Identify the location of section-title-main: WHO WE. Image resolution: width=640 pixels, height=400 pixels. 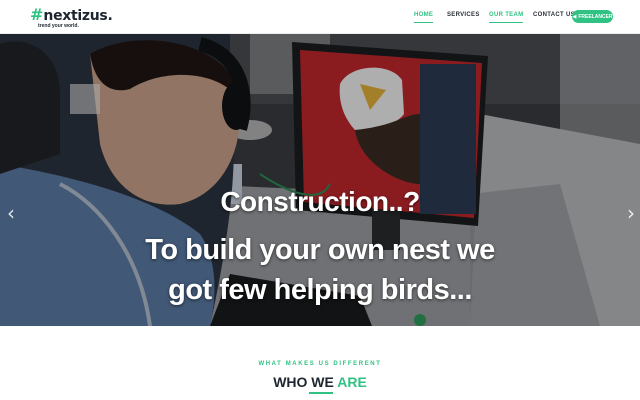
(305, 382).